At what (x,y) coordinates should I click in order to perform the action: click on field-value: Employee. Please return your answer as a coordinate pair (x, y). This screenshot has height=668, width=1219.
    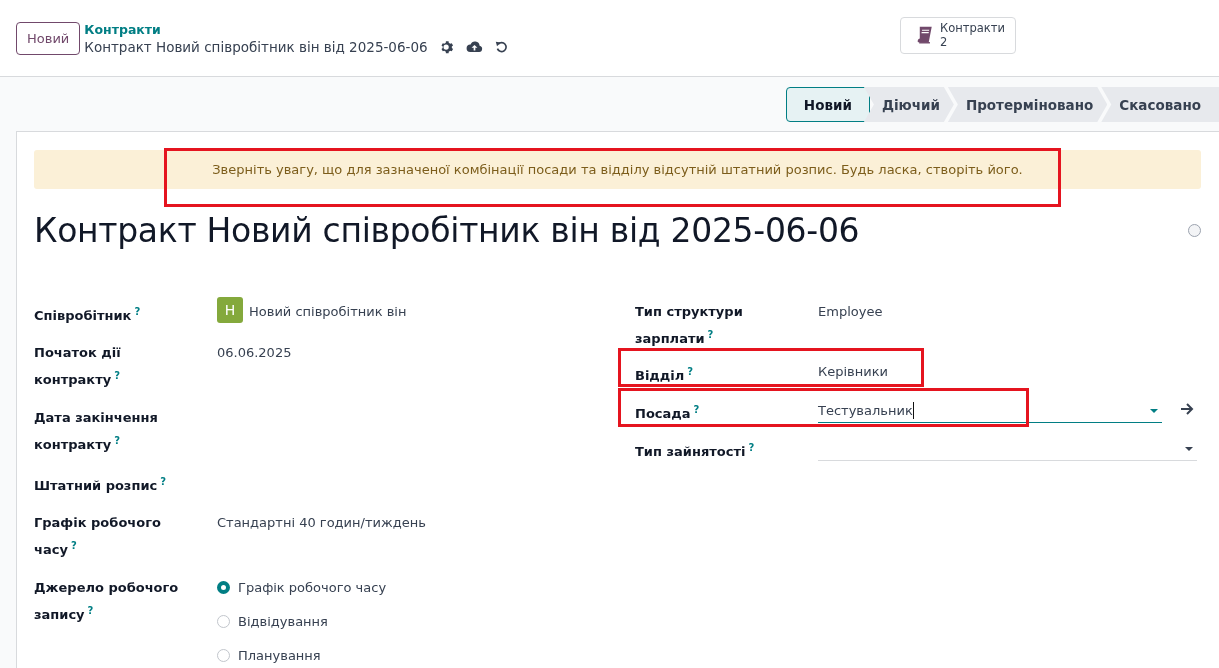
    Looking at the image, I should click on (850, 312).